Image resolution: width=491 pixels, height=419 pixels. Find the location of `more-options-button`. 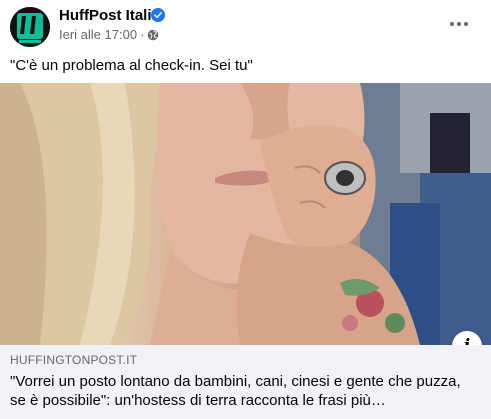

more-options-button is located at coordinates (459, 24).